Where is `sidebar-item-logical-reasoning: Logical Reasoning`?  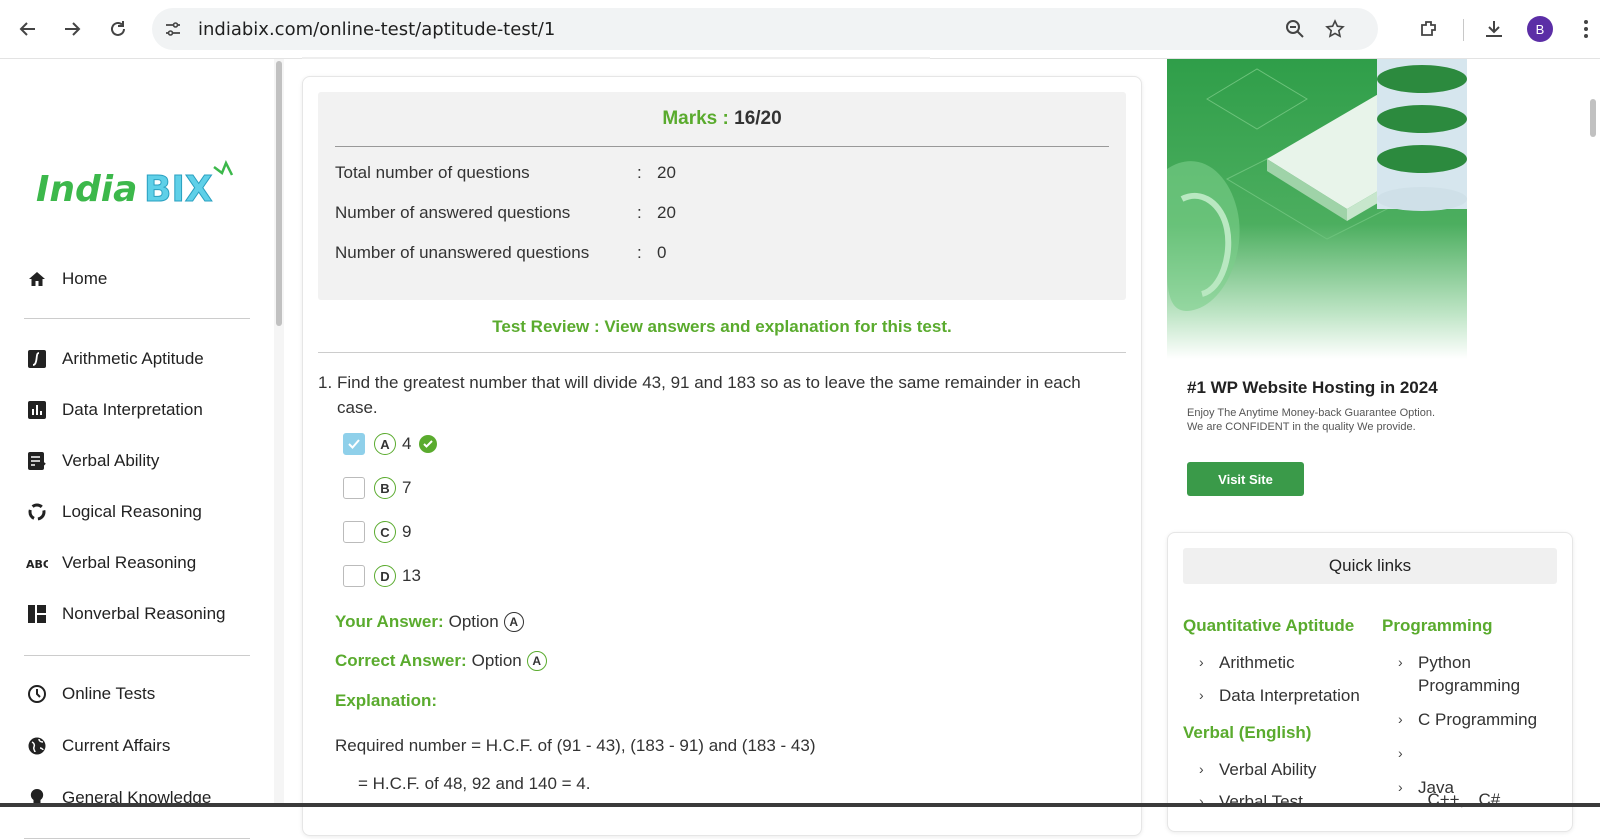 sidebar-item-logical-reasoning: Logical Reasoning is located at coordinates (114, 512).